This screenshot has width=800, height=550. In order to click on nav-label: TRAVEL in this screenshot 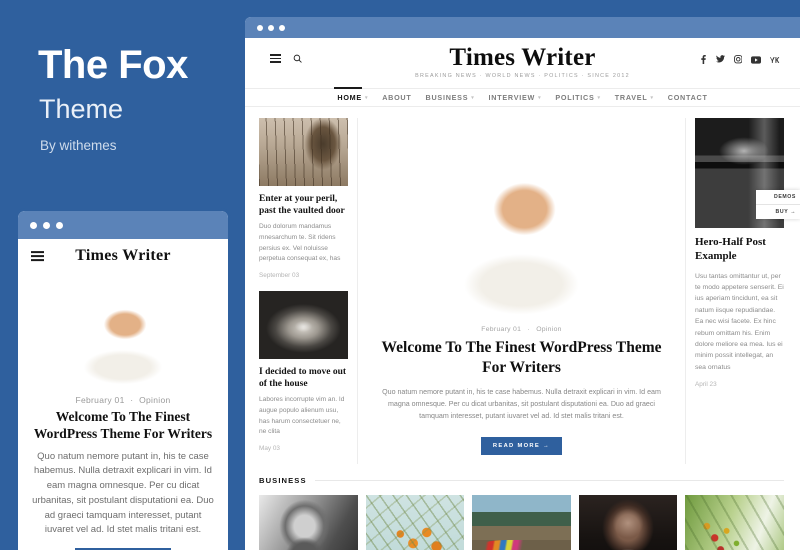, I will do `click(631, 97)`.